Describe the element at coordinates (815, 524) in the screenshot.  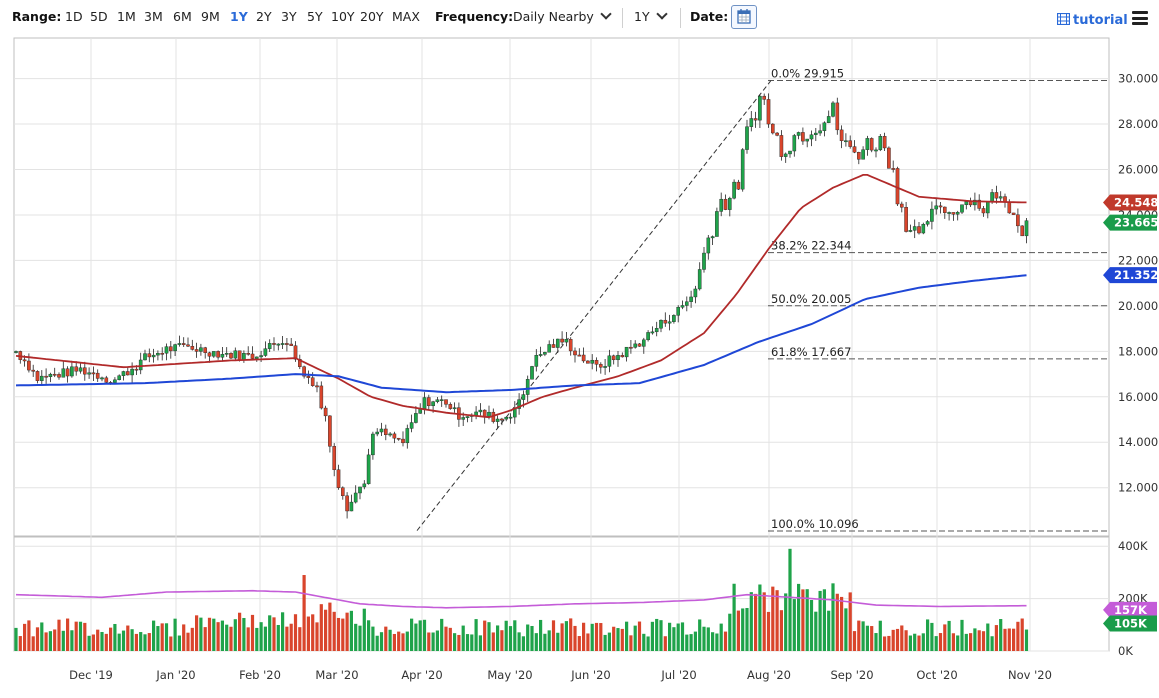
I see `fib-level-label: 100.0% 10.096` at that location.